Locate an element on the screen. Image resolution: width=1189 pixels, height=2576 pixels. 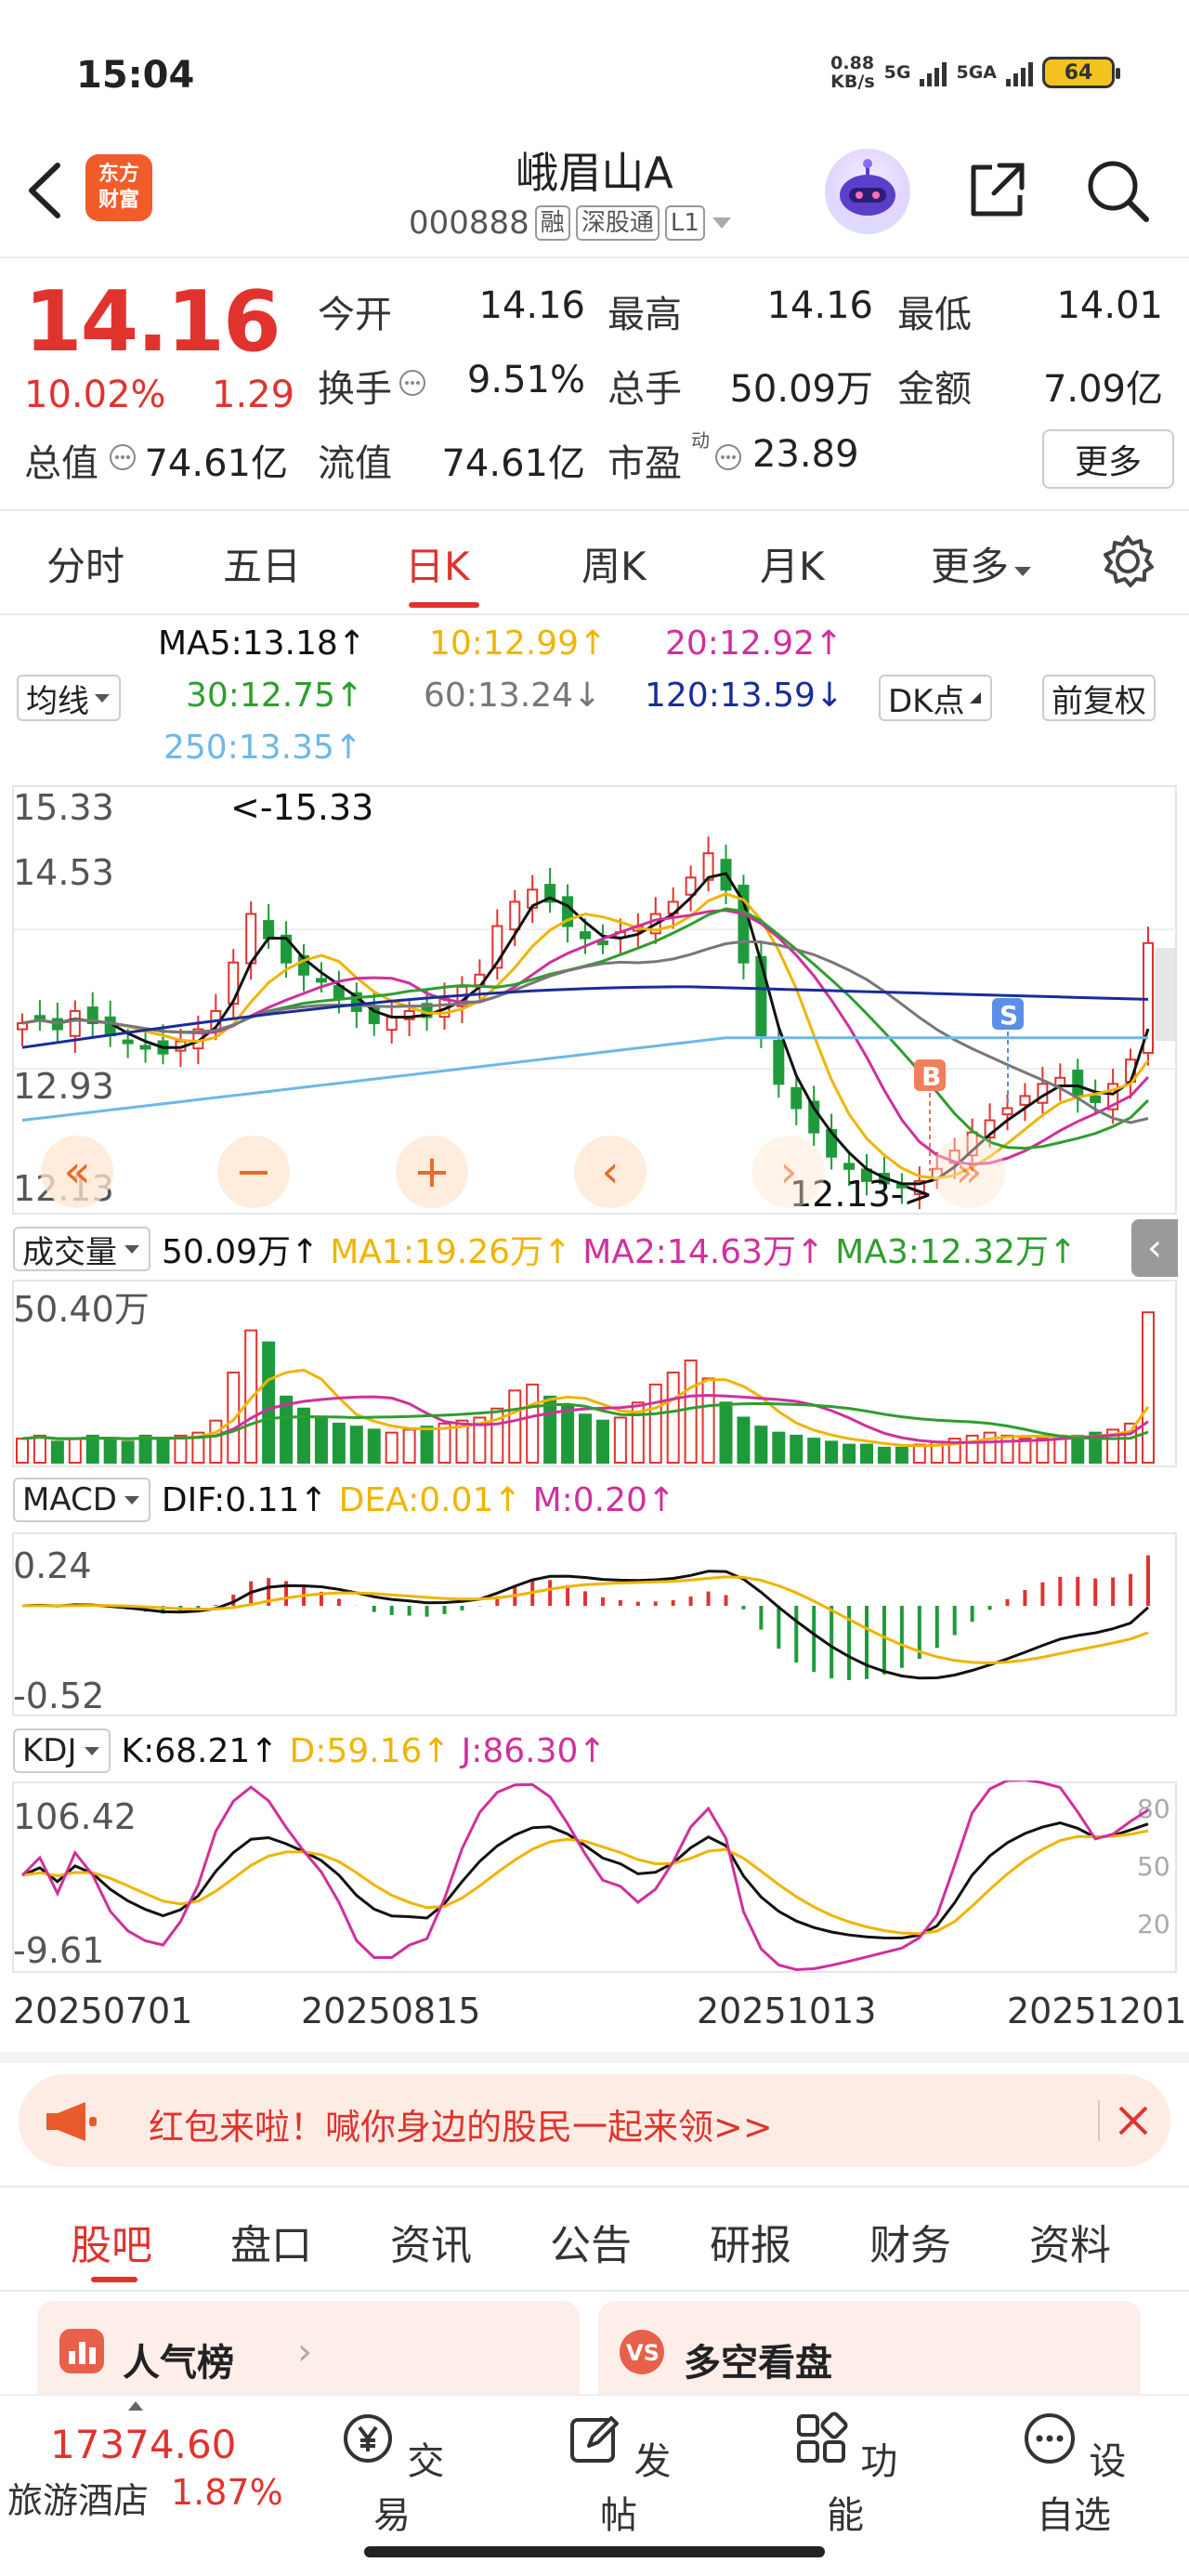
red-packet-banner: 红包来啦！喊你身边的股民一起来领>> is located at coordinates (594, 2120).